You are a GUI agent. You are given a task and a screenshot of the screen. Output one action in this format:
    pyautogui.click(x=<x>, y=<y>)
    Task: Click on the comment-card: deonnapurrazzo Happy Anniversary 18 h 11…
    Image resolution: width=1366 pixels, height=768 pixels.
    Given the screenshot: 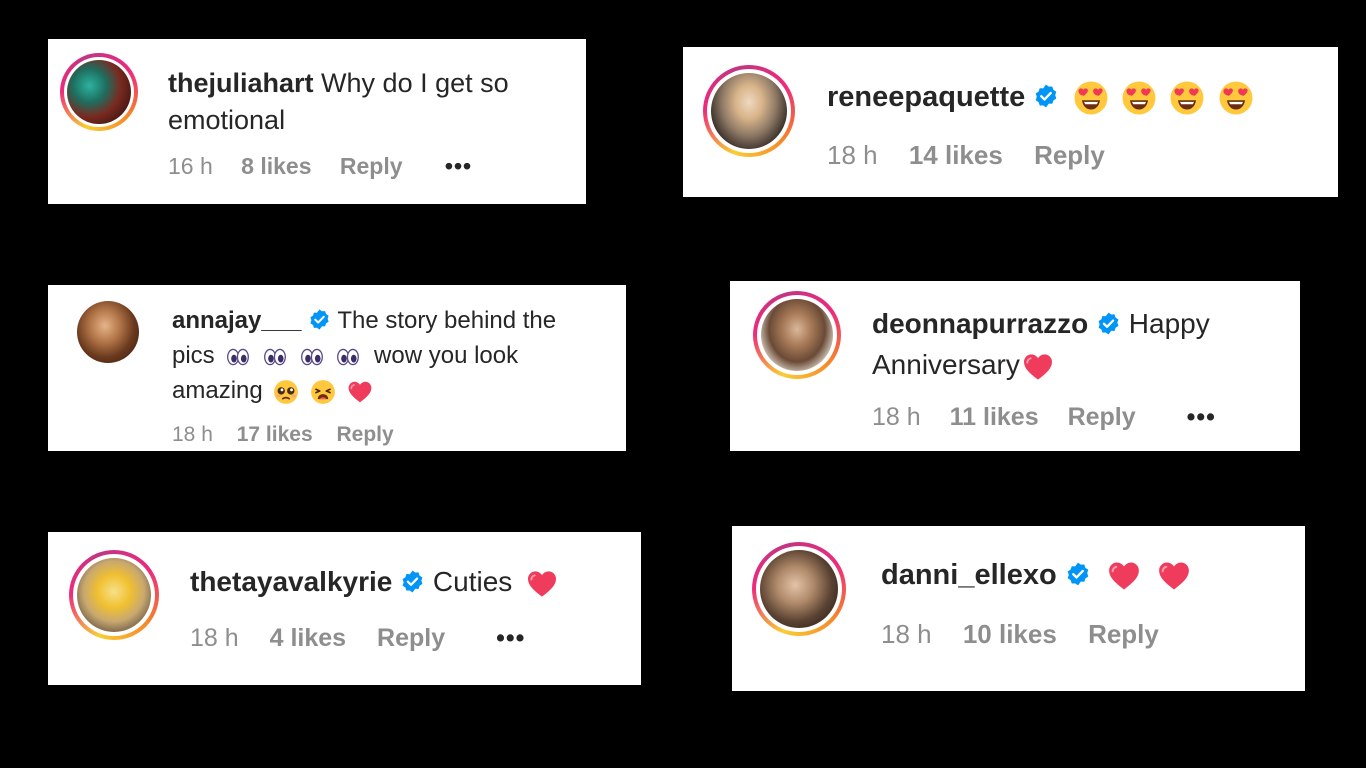 What is the action you would take?
    pyautogui.click(x=1015, y=366)
    